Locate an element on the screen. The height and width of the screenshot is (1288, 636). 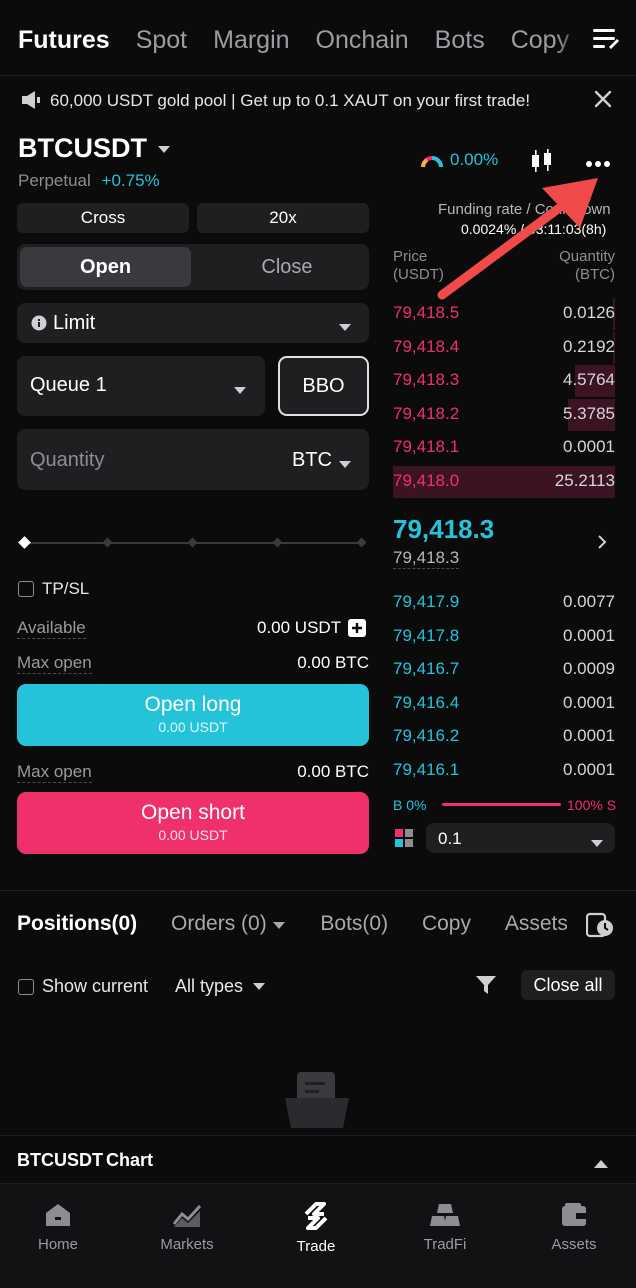
edit-list-icon is located at coordinates (605, 37).